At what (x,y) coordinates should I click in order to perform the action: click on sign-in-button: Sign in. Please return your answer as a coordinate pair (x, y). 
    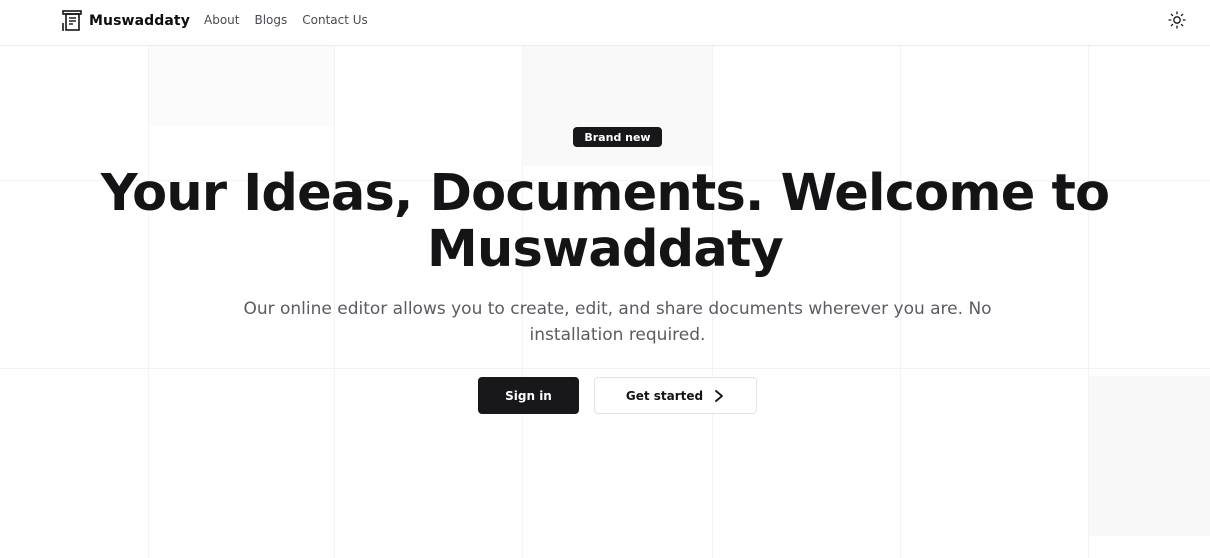
    Looking at the image, I should click on (528, 395).